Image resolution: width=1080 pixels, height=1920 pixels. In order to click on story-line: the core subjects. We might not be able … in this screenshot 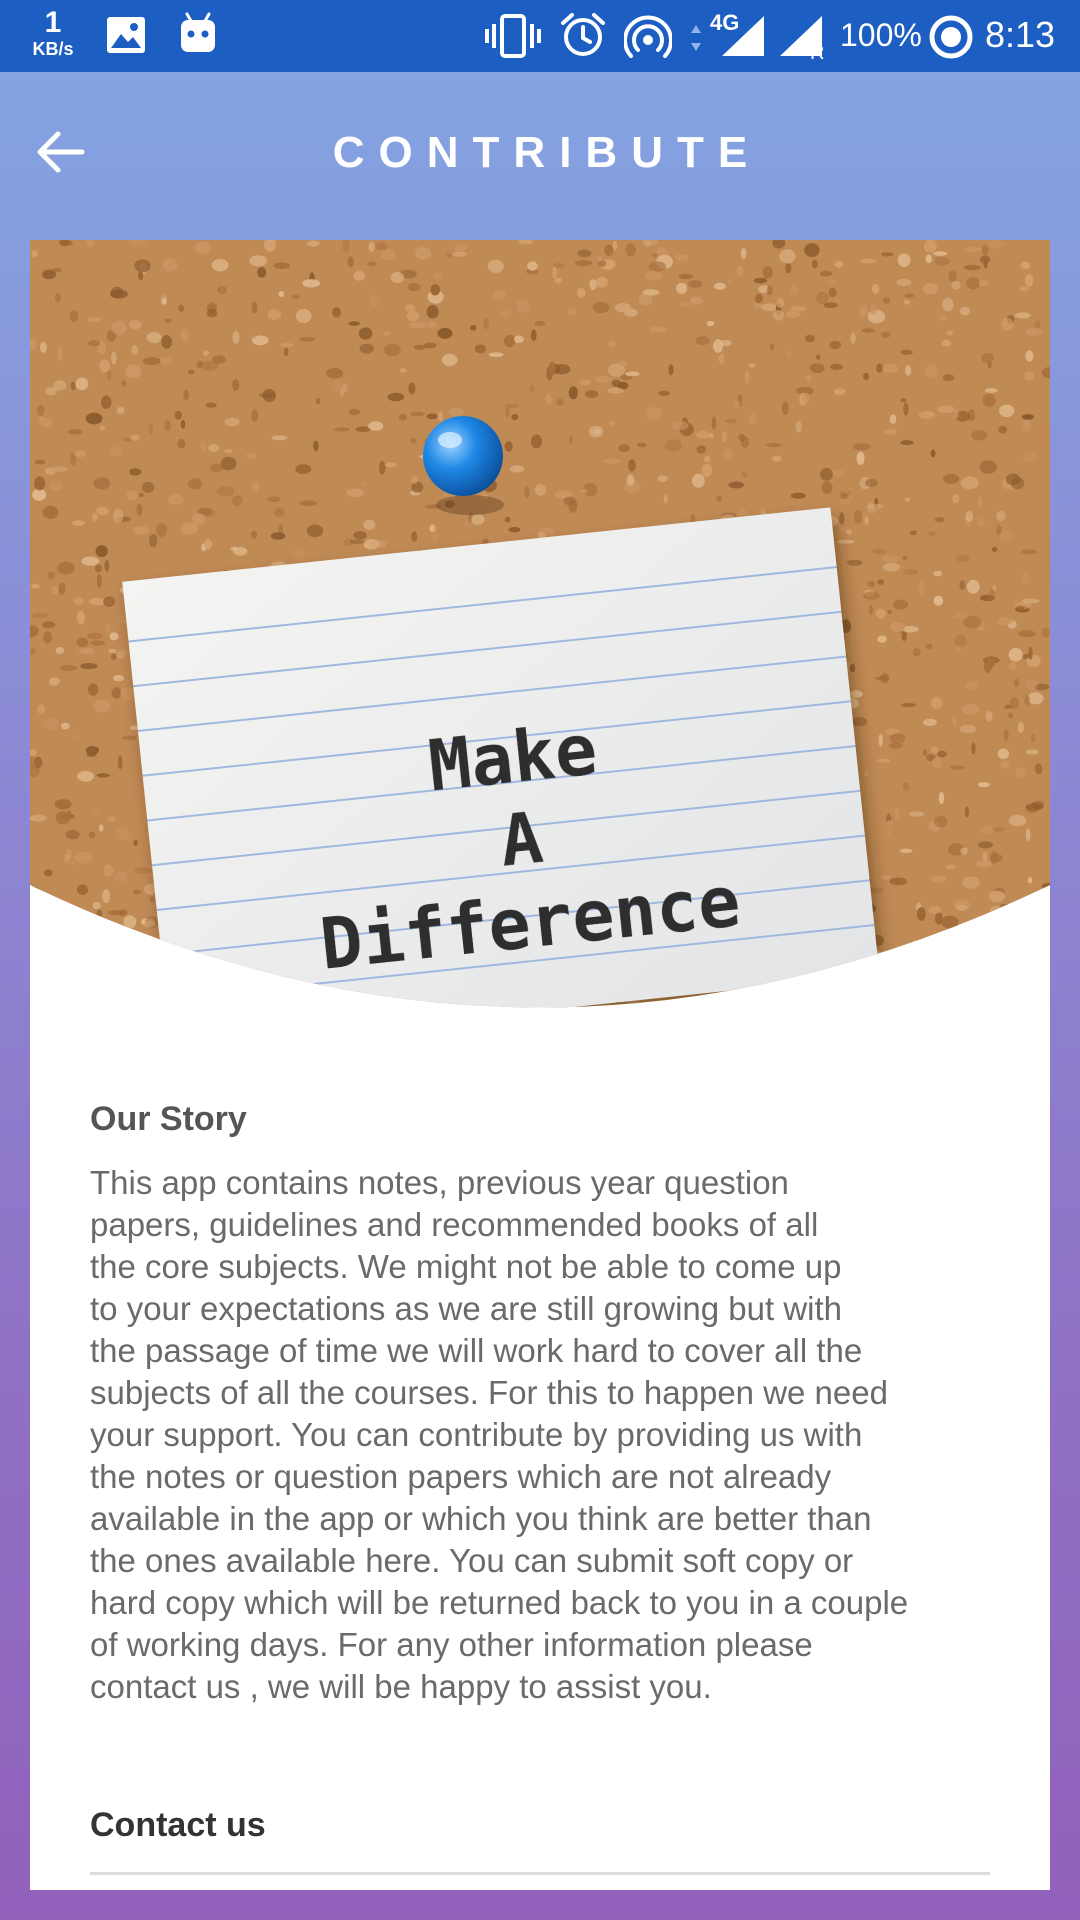, I will do `click(466, 1266)`.